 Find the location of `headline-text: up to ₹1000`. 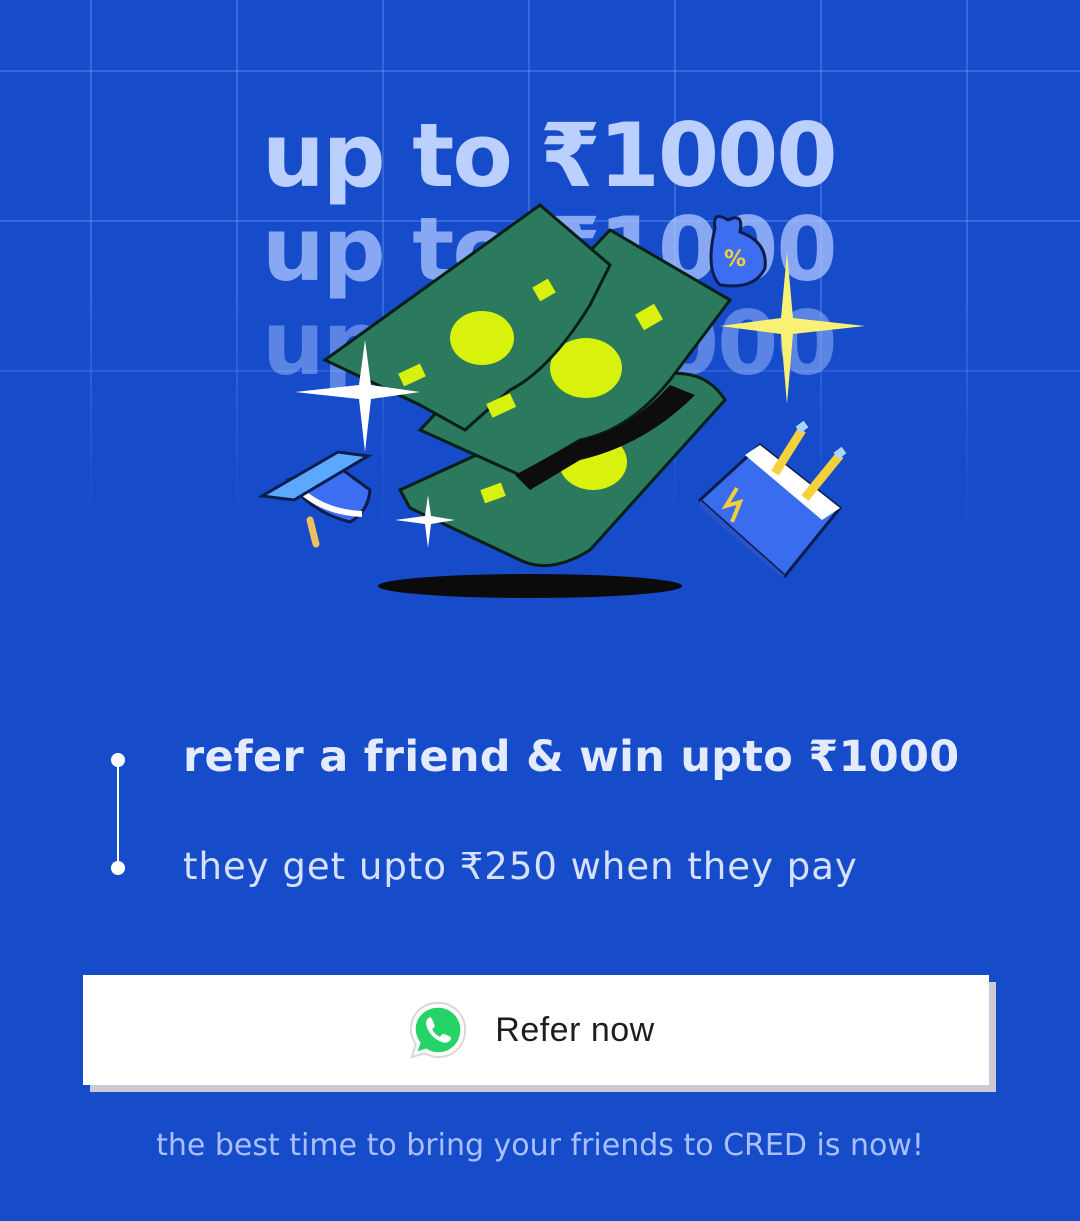

headline-text: up to ₹1000 is located at coordinates (550, 155).